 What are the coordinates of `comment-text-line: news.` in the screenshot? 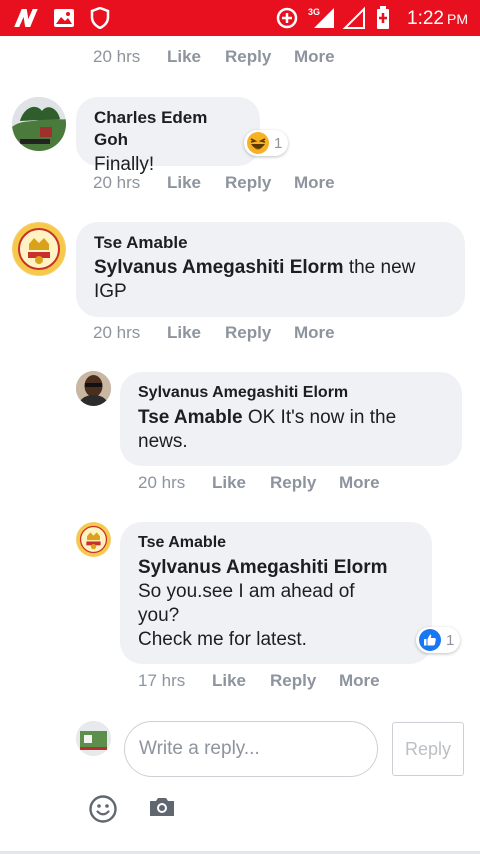 It's located at (163, 441).